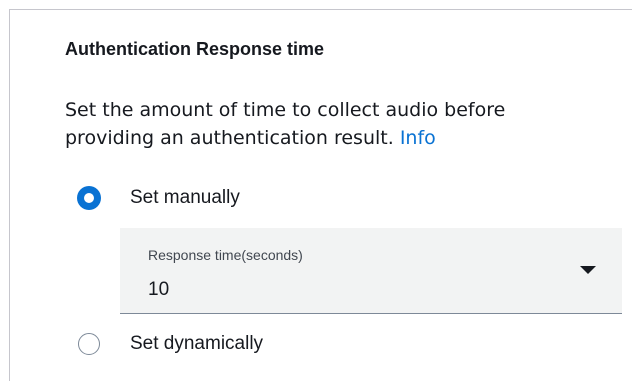 The height and width of the screenshot is (381, 632). I want to click on radio-unchecked-icon, so click(89, 344).